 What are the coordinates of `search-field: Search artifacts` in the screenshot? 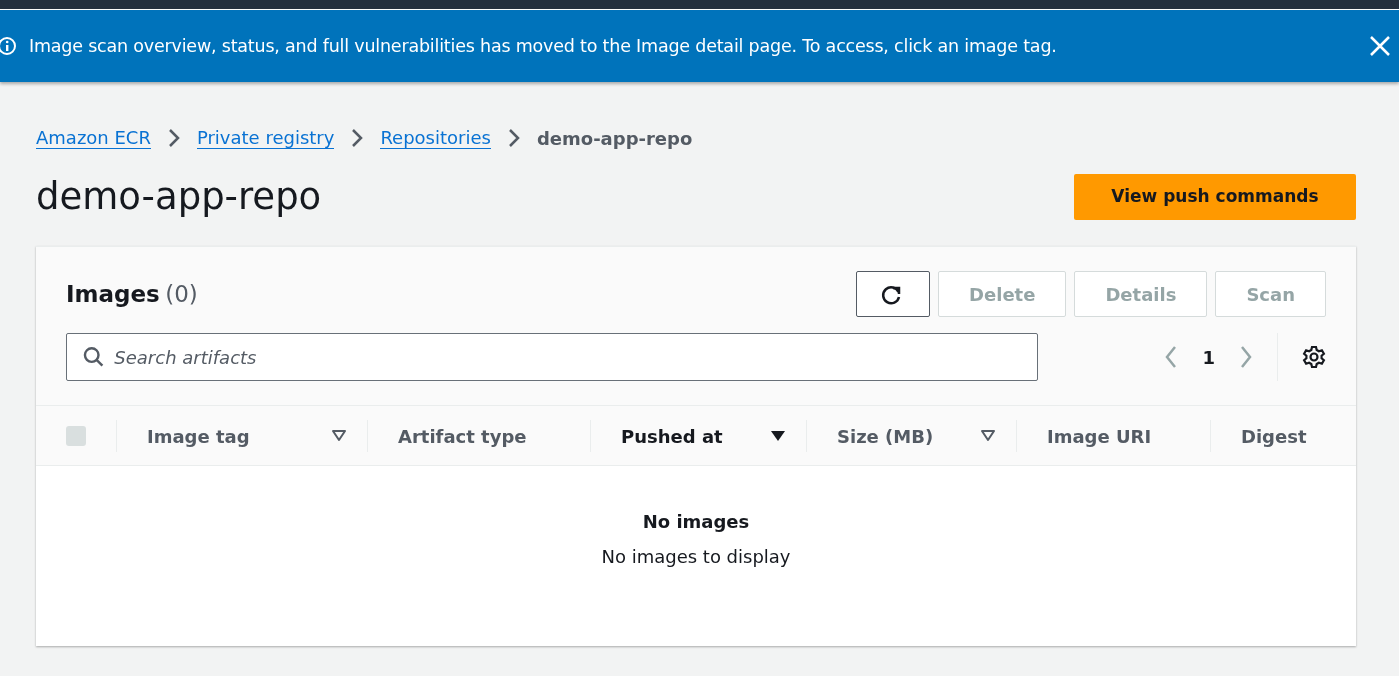 It's located at (552, 357).